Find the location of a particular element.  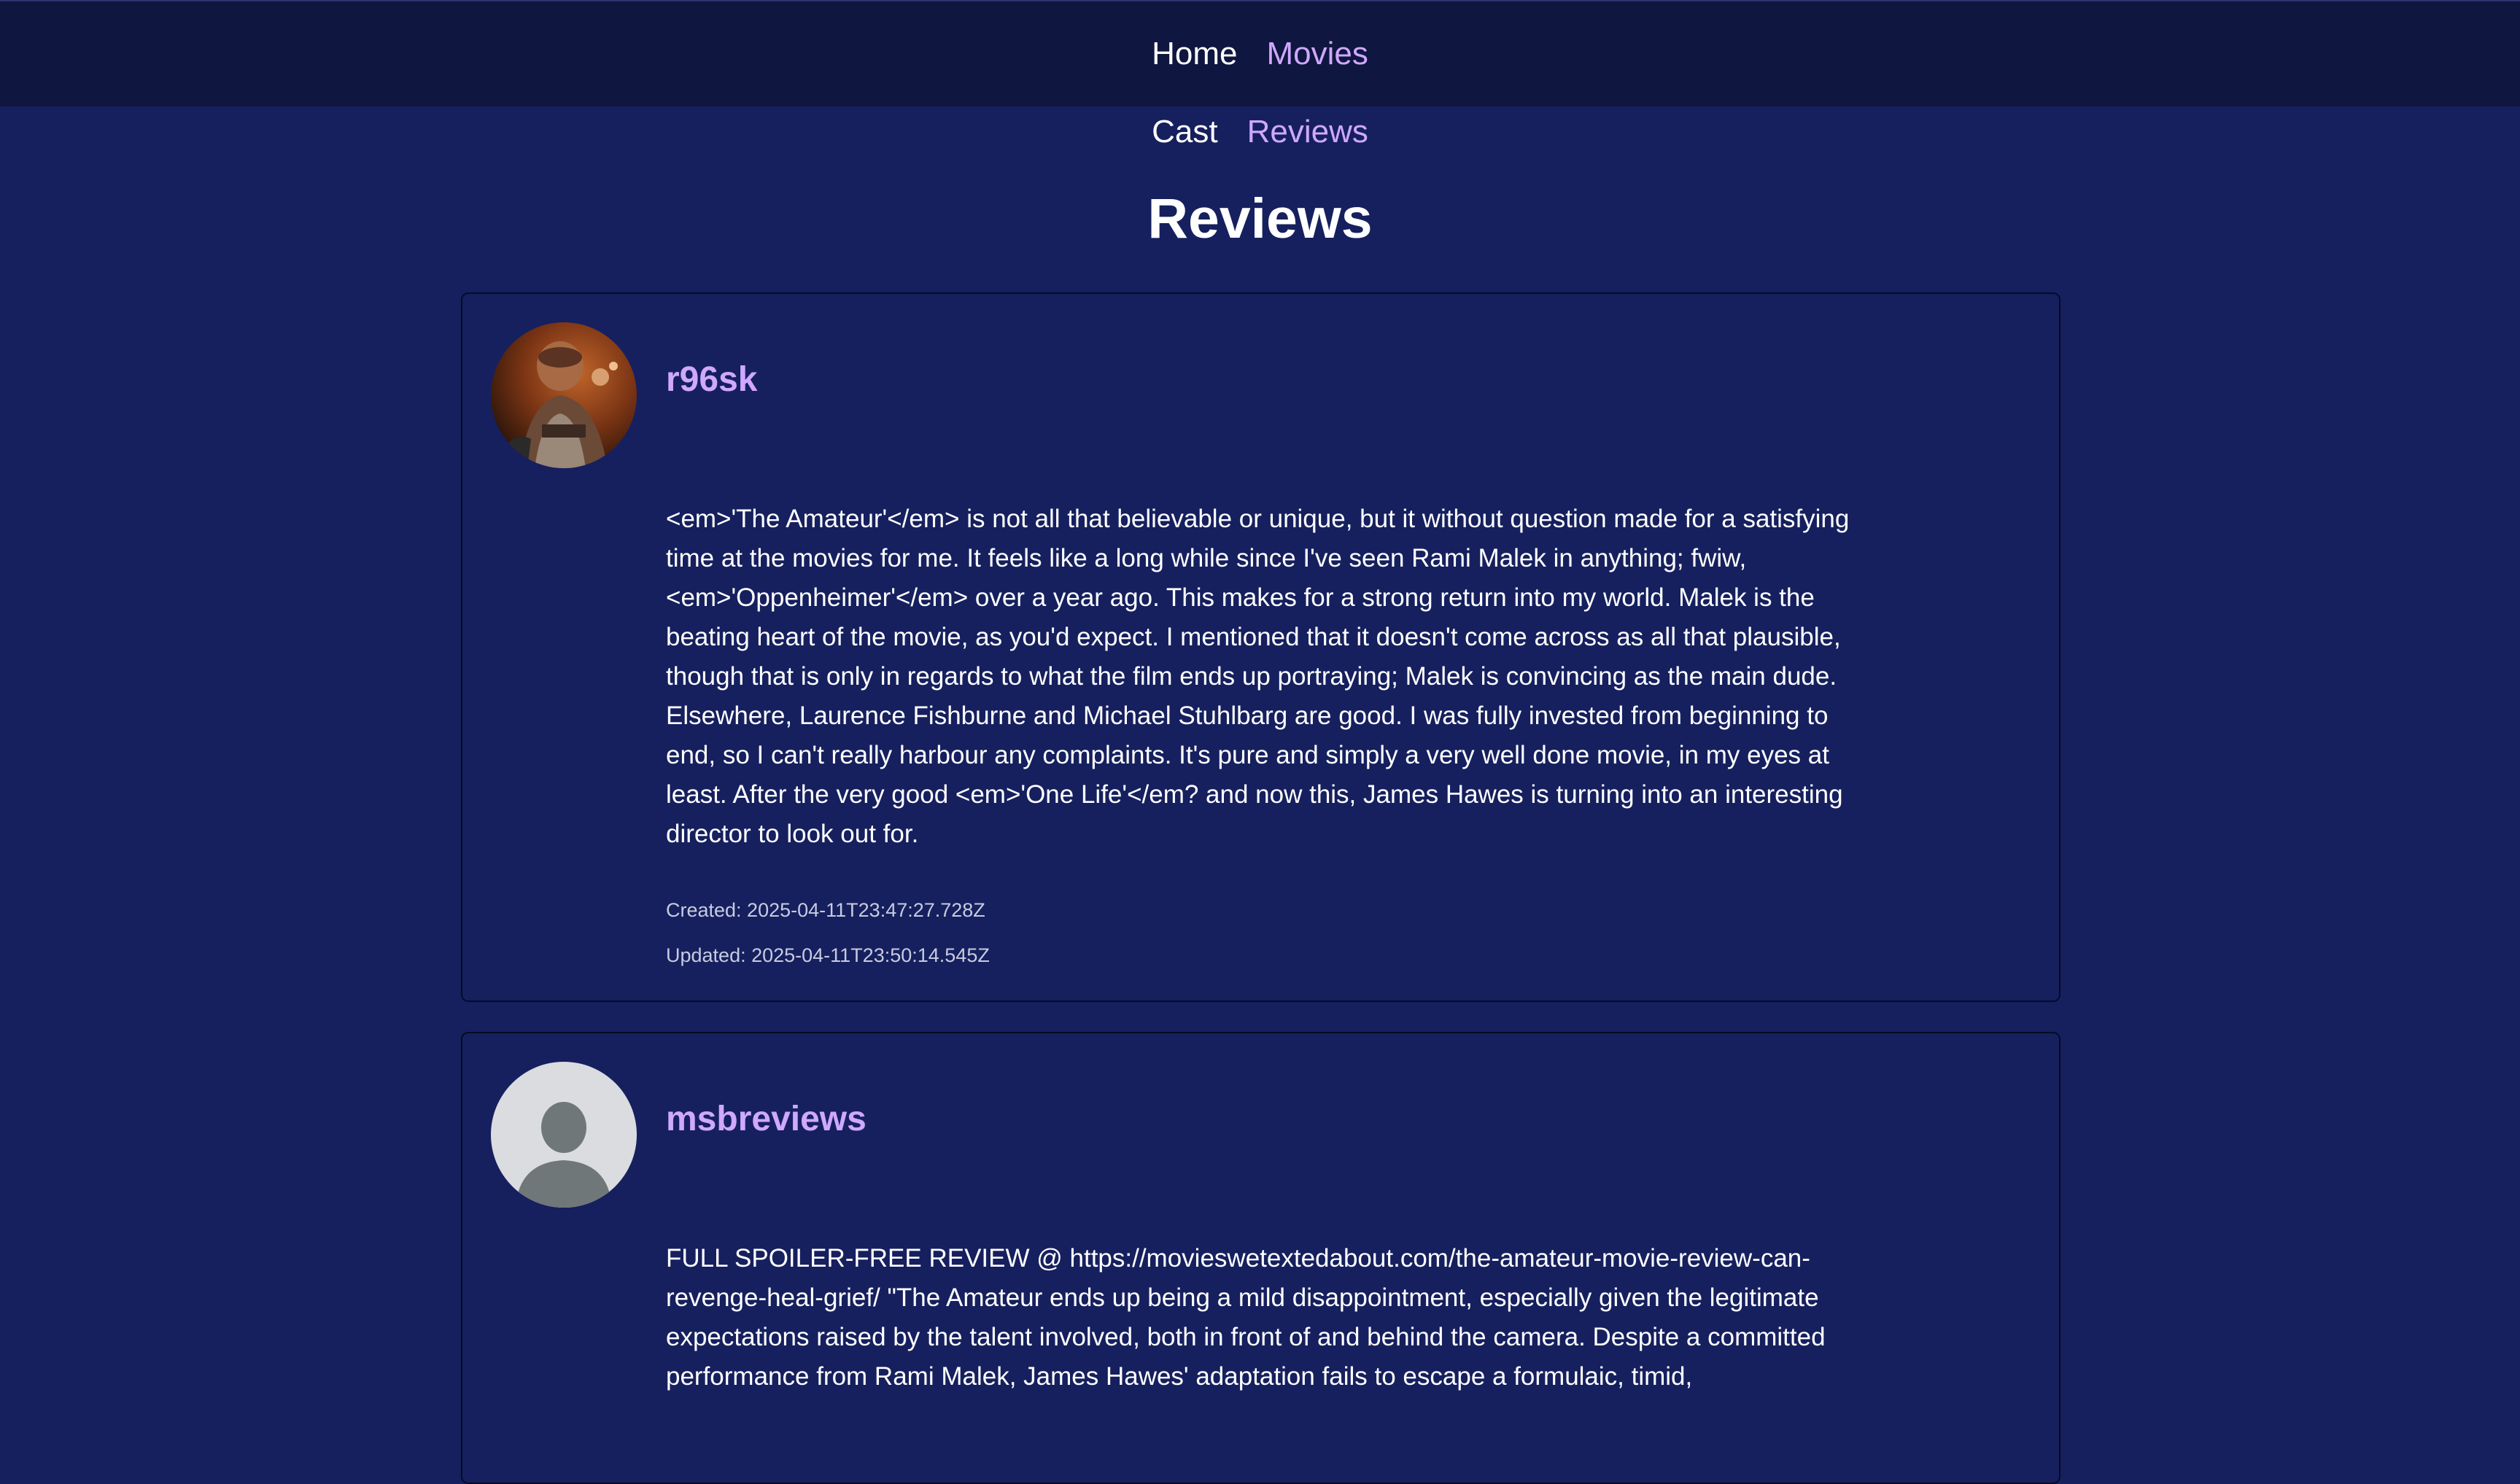

default-avatar-image is located at coordinates (564, 1135).